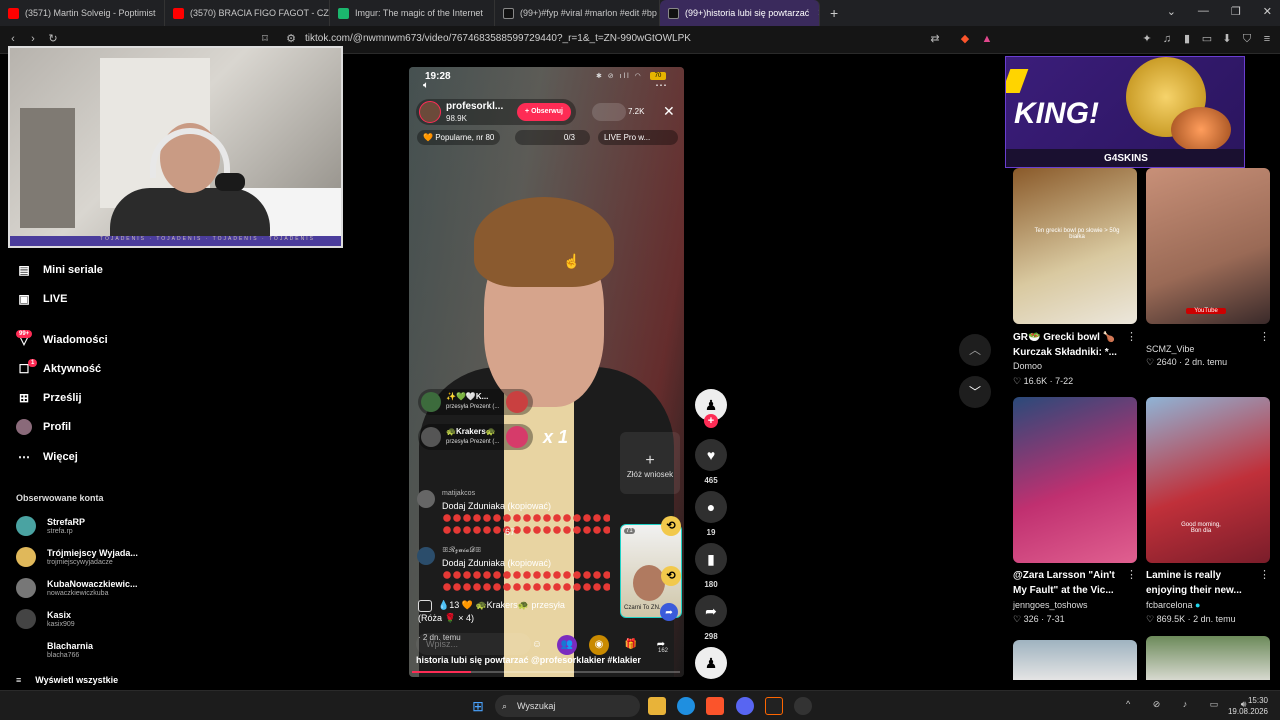  I want to click on coin-image, so click(1201, 129).